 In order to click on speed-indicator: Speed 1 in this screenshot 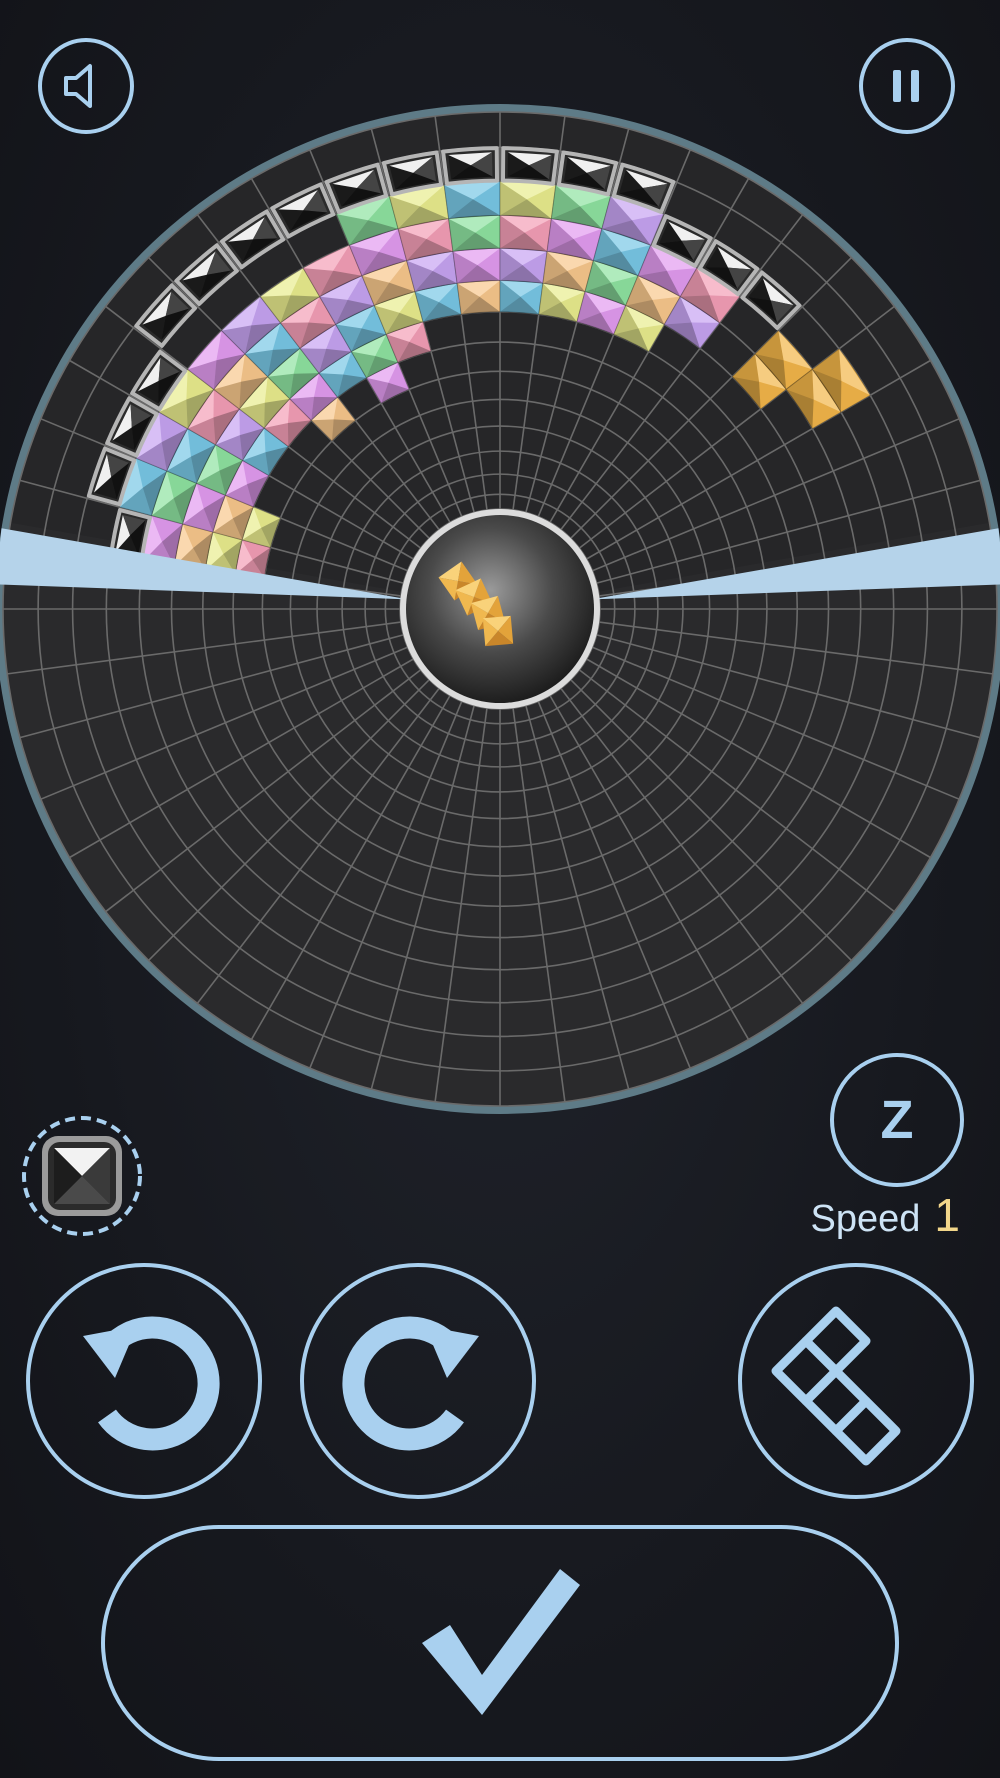, I will do `click(885, 1215)`.